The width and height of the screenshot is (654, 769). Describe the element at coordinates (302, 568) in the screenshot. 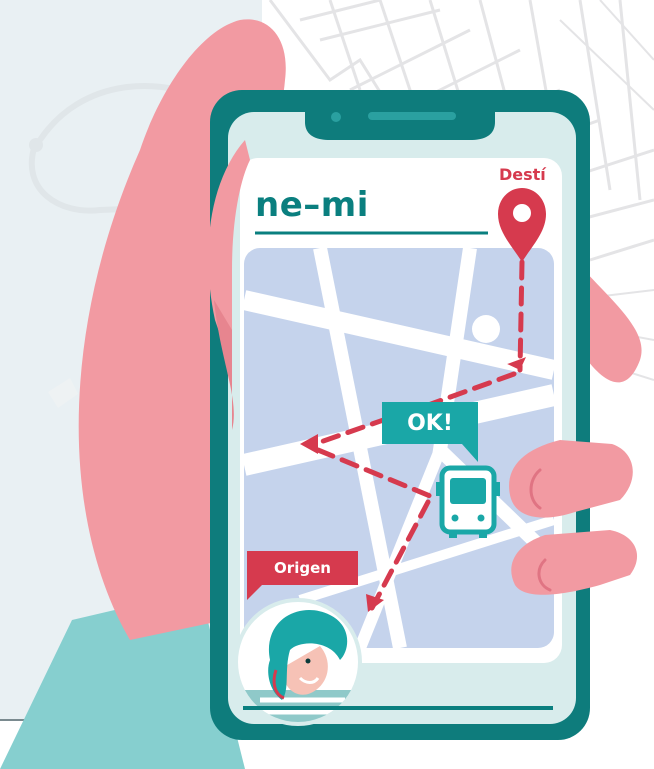

I see `origin-label: Origen` at that location.